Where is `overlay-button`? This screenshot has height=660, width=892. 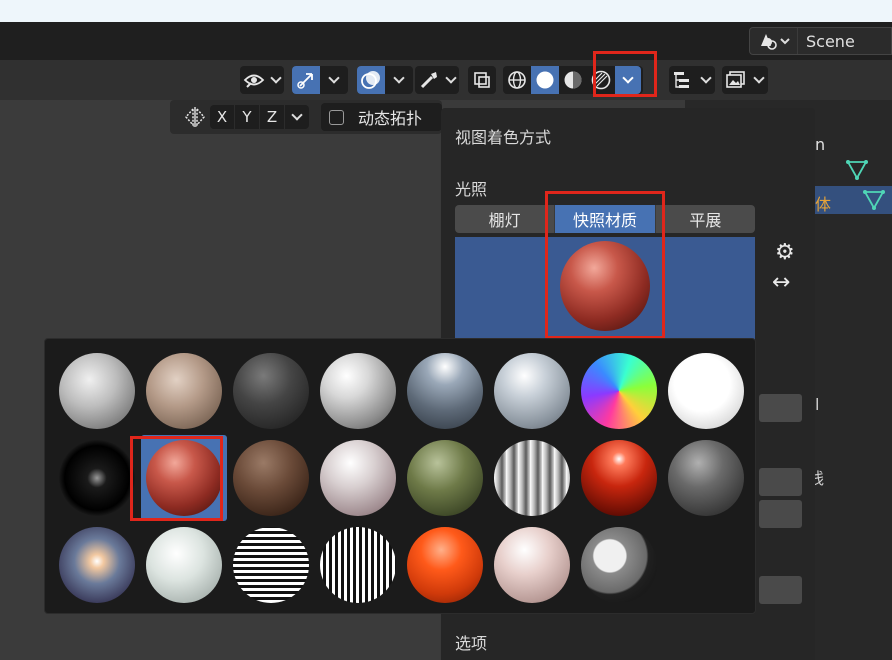 overlay-button is located at coordinates (385, 80).